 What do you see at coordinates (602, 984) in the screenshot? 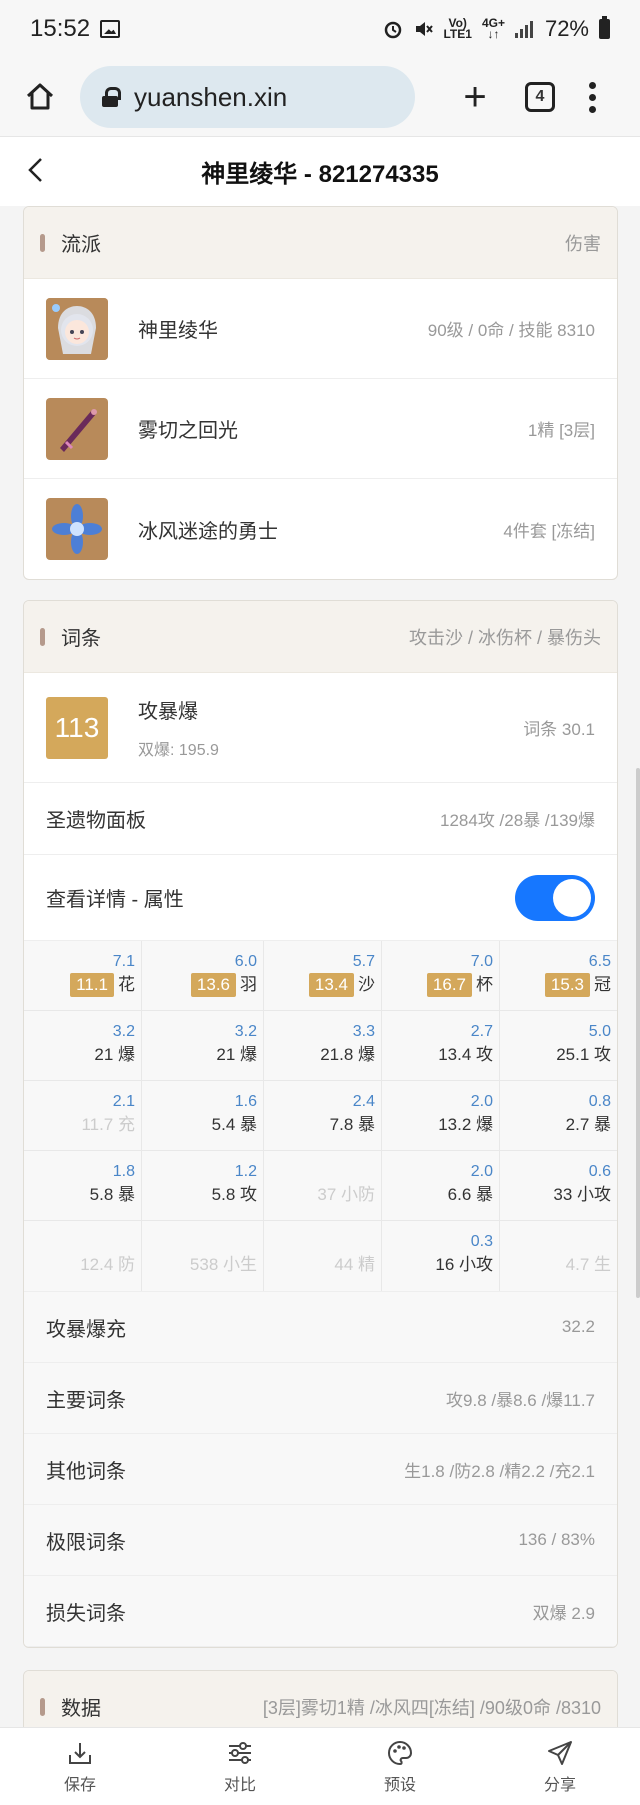
I see `stat-text: 冠` at bounding box center [602, 984].